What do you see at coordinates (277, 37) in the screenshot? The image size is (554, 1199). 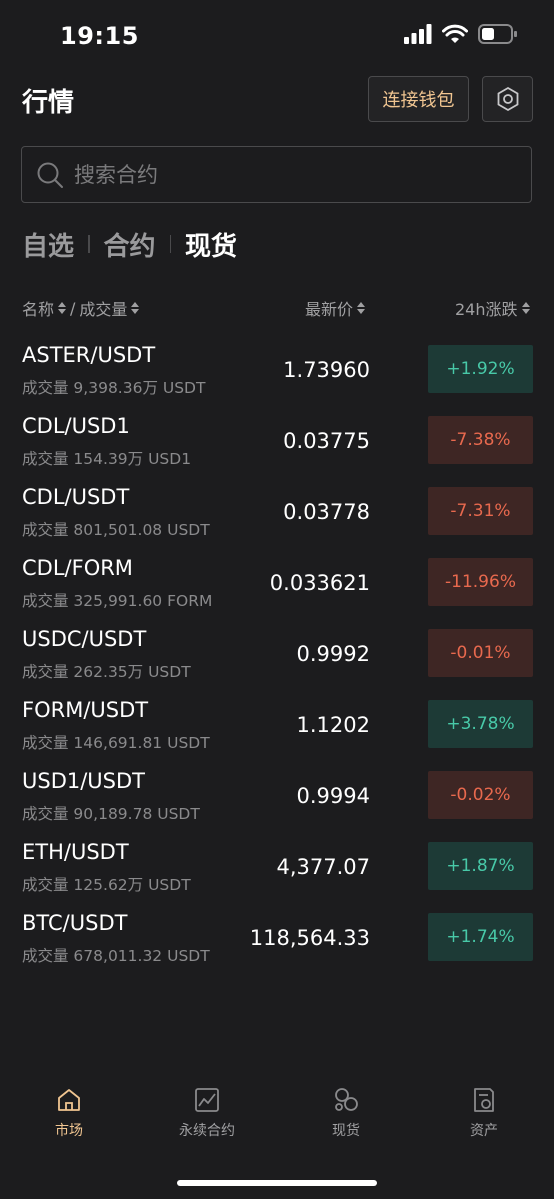 I see `status-bar: 19:15` at bounding box center [277, 37].